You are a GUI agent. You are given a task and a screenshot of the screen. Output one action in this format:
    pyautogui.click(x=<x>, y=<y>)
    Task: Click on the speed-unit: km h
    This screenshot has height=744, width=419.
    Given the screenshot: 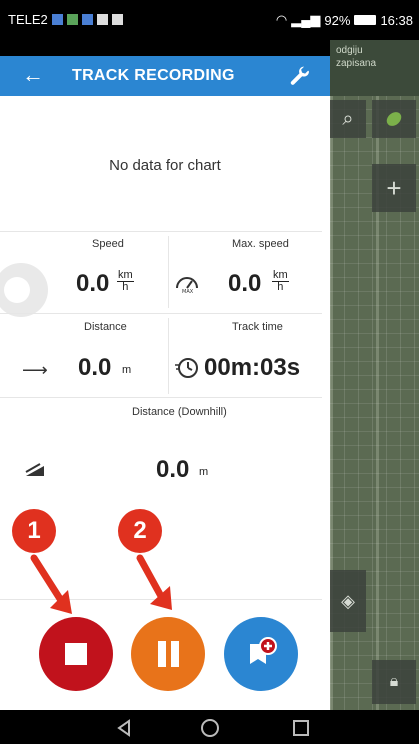 What is the action you would take?
    pyautogui.click(x=125, y=281)
    